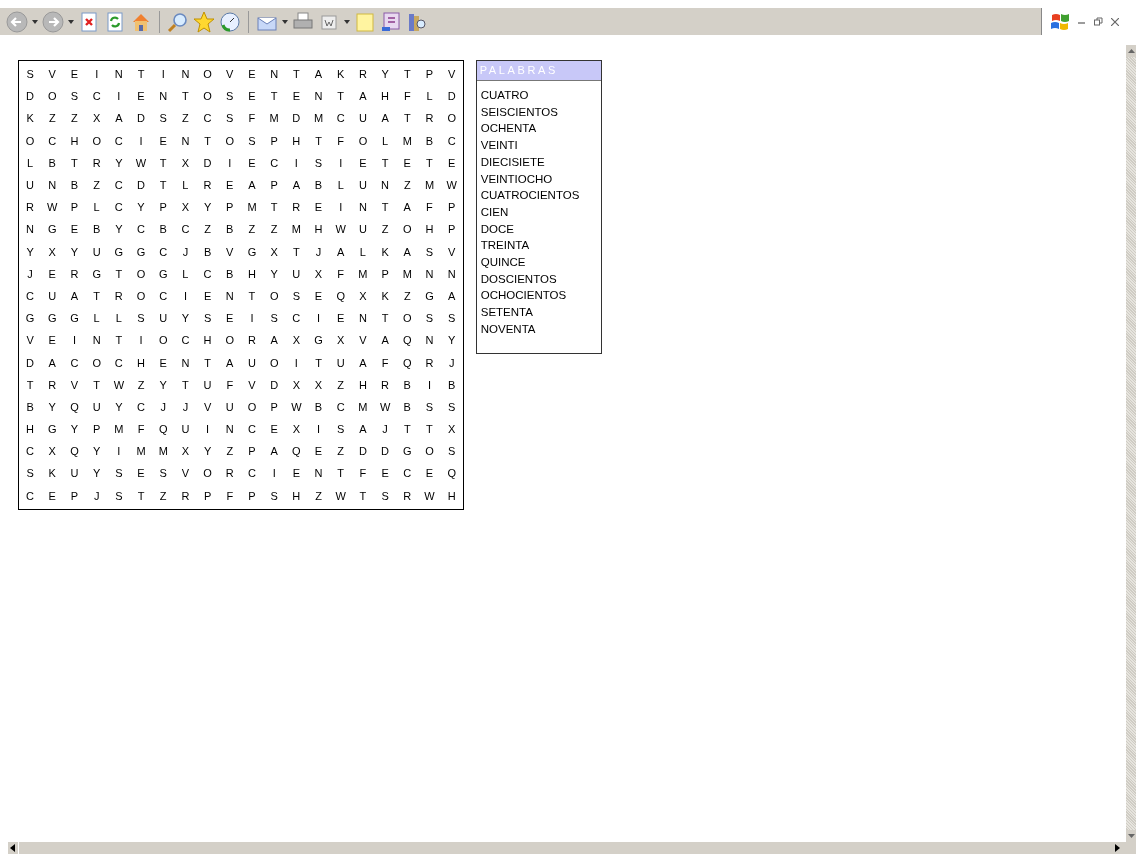 The image size is (1136, 854). I want to click on scroll-left-icon, so click(13, 848).